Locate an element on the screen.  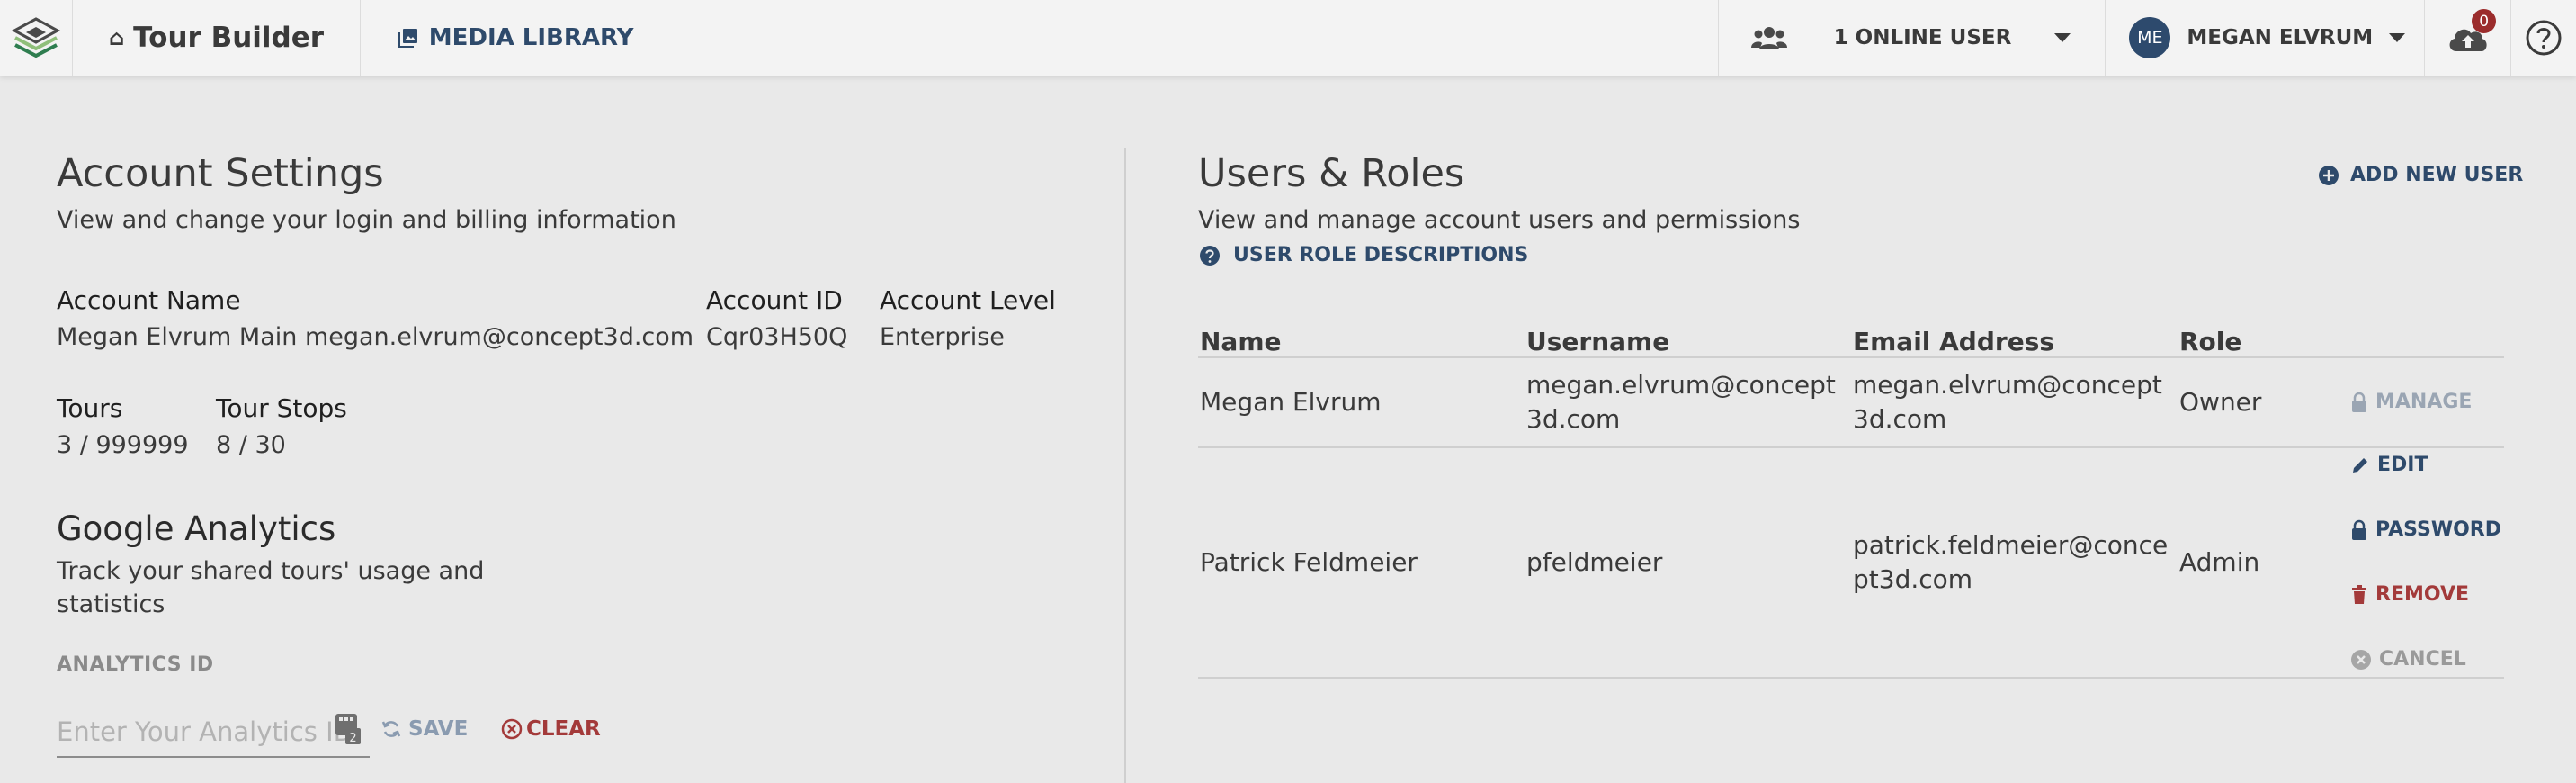
avatar: ME is located at coordinates (2150, 38).